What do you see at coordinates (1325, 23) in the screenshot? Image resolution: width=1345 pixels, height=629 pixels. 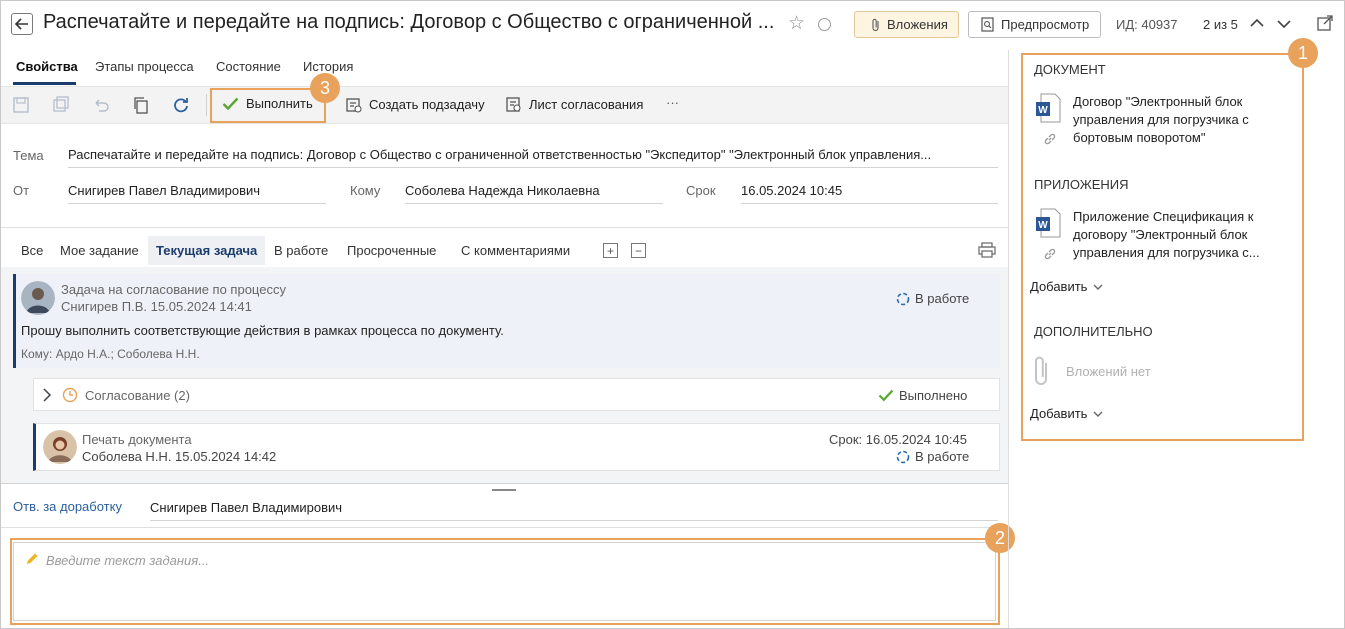 I see `open-in-new-window-icon` at bounding box center [1325, 23].